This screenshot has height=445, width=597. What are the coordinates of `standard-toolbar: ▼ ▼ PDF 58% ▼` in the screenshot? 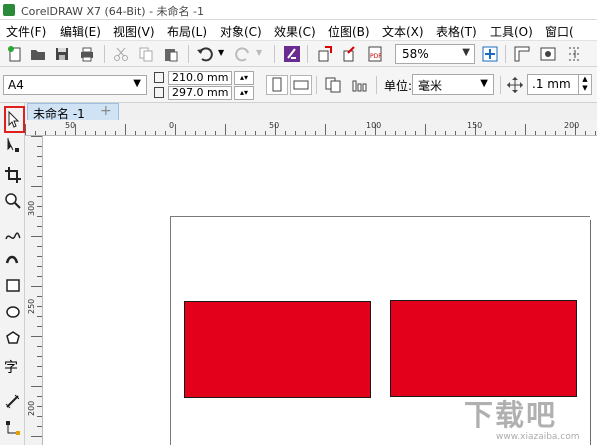 It's located at (298, 53).